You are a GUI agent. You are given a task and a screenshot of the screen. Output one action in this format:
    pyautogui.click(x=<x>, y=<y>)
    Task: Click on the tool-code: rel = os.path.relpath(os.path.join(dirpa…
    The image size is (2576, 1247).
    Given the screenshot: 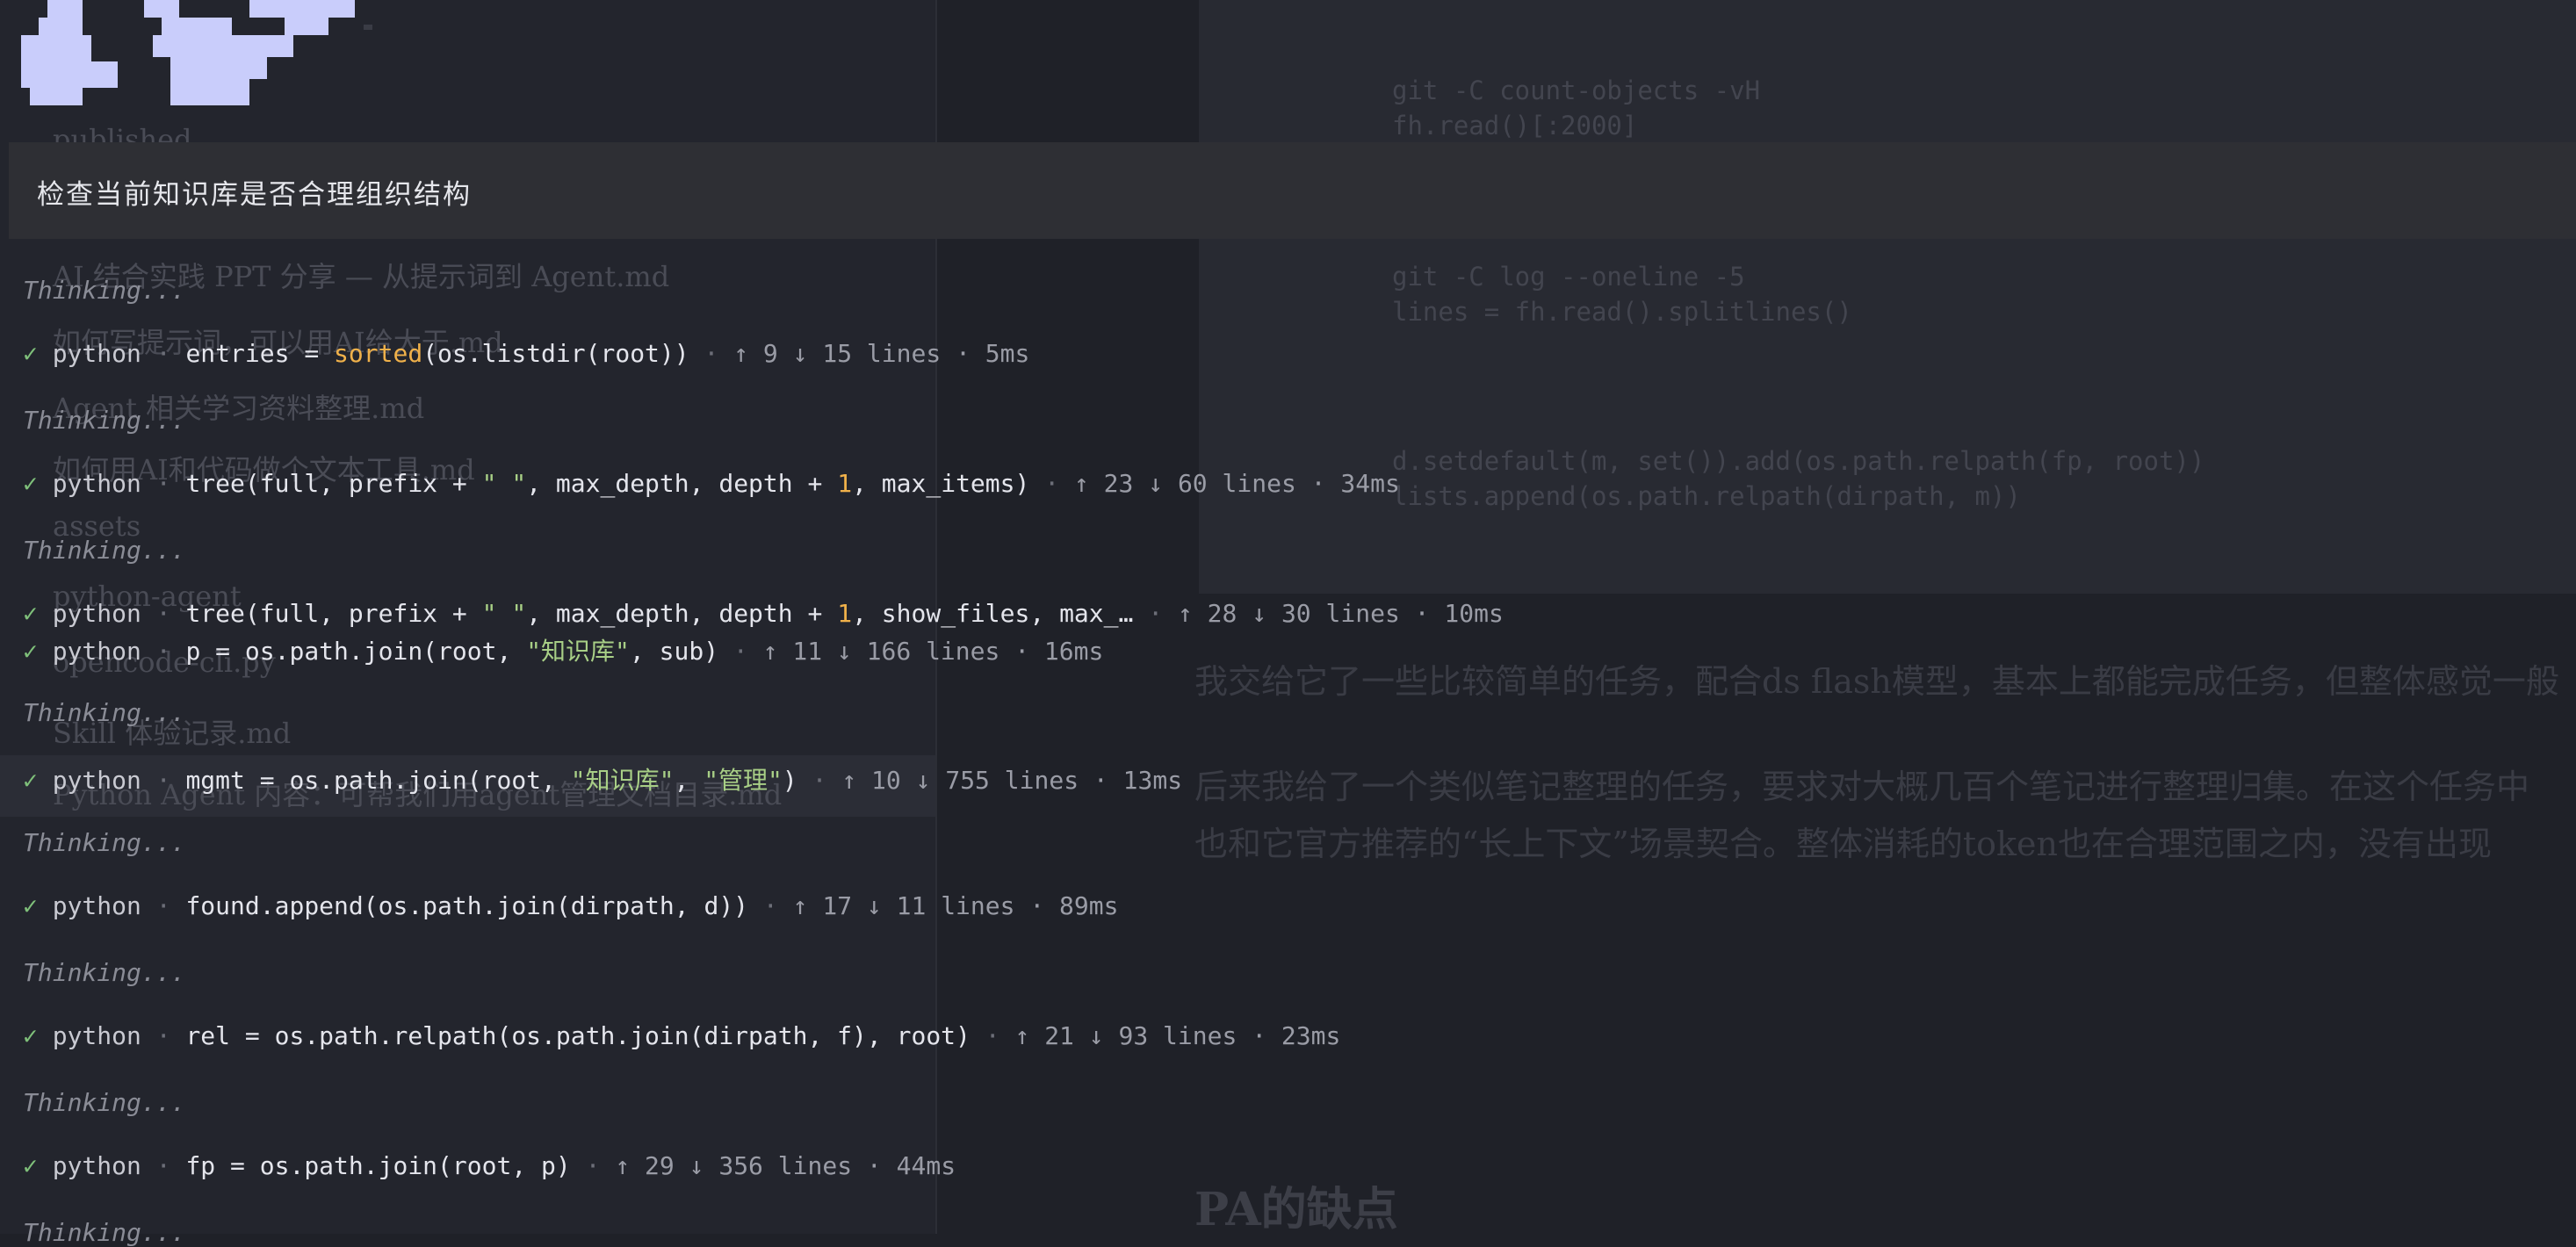 What is the action you would take?
    pyautogui.click(x=577, y=1036)
    